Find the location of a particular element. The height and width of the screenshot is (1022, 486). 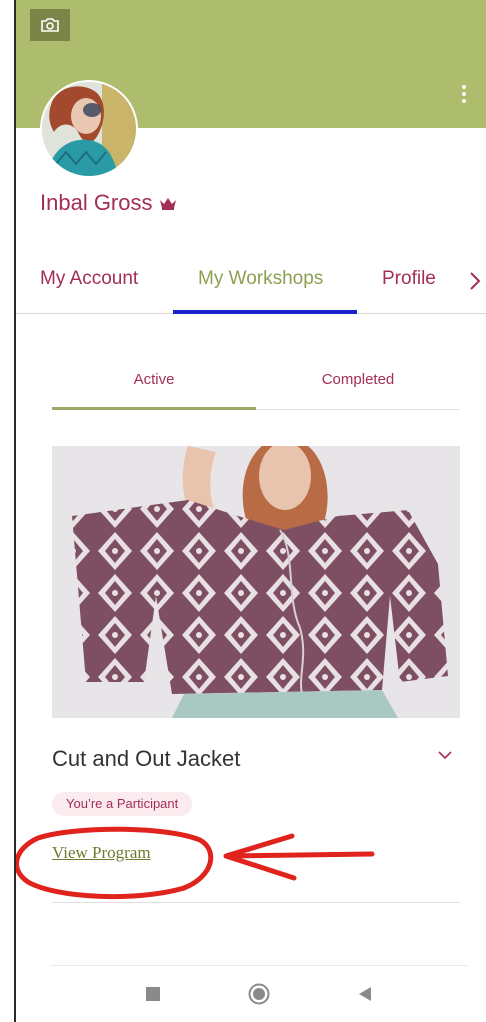

profile-name-row: Inbal Gross is located at coordinates (108, 203).